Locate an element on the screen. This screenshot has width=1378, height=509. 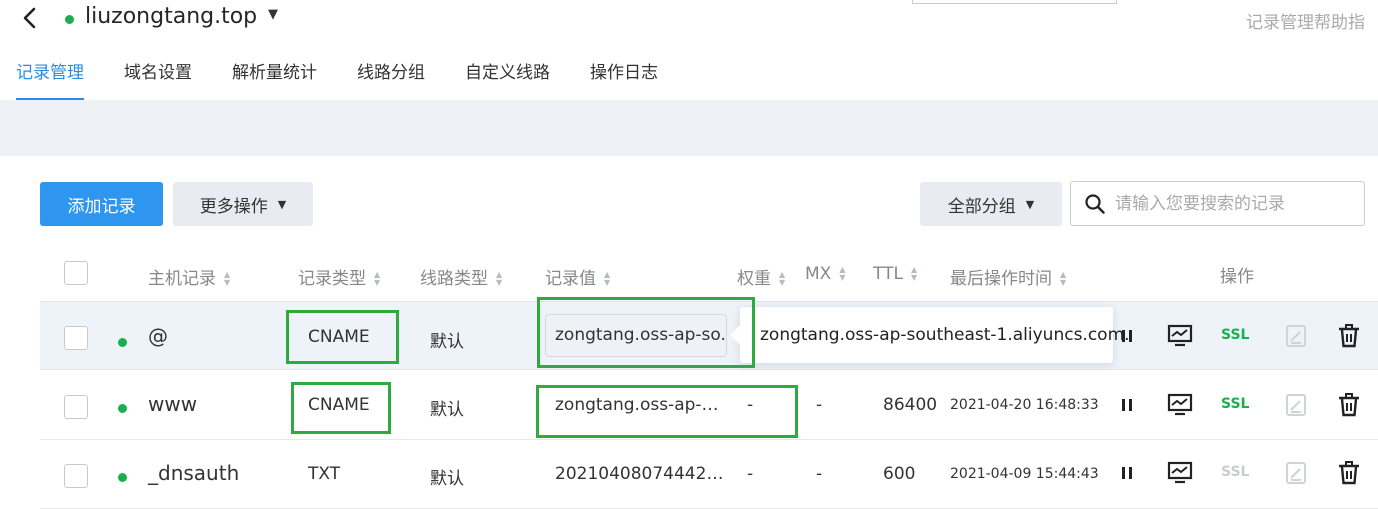
column-header-host: 主机记录 ▲ ▼ is located at coordinates (189, 276).